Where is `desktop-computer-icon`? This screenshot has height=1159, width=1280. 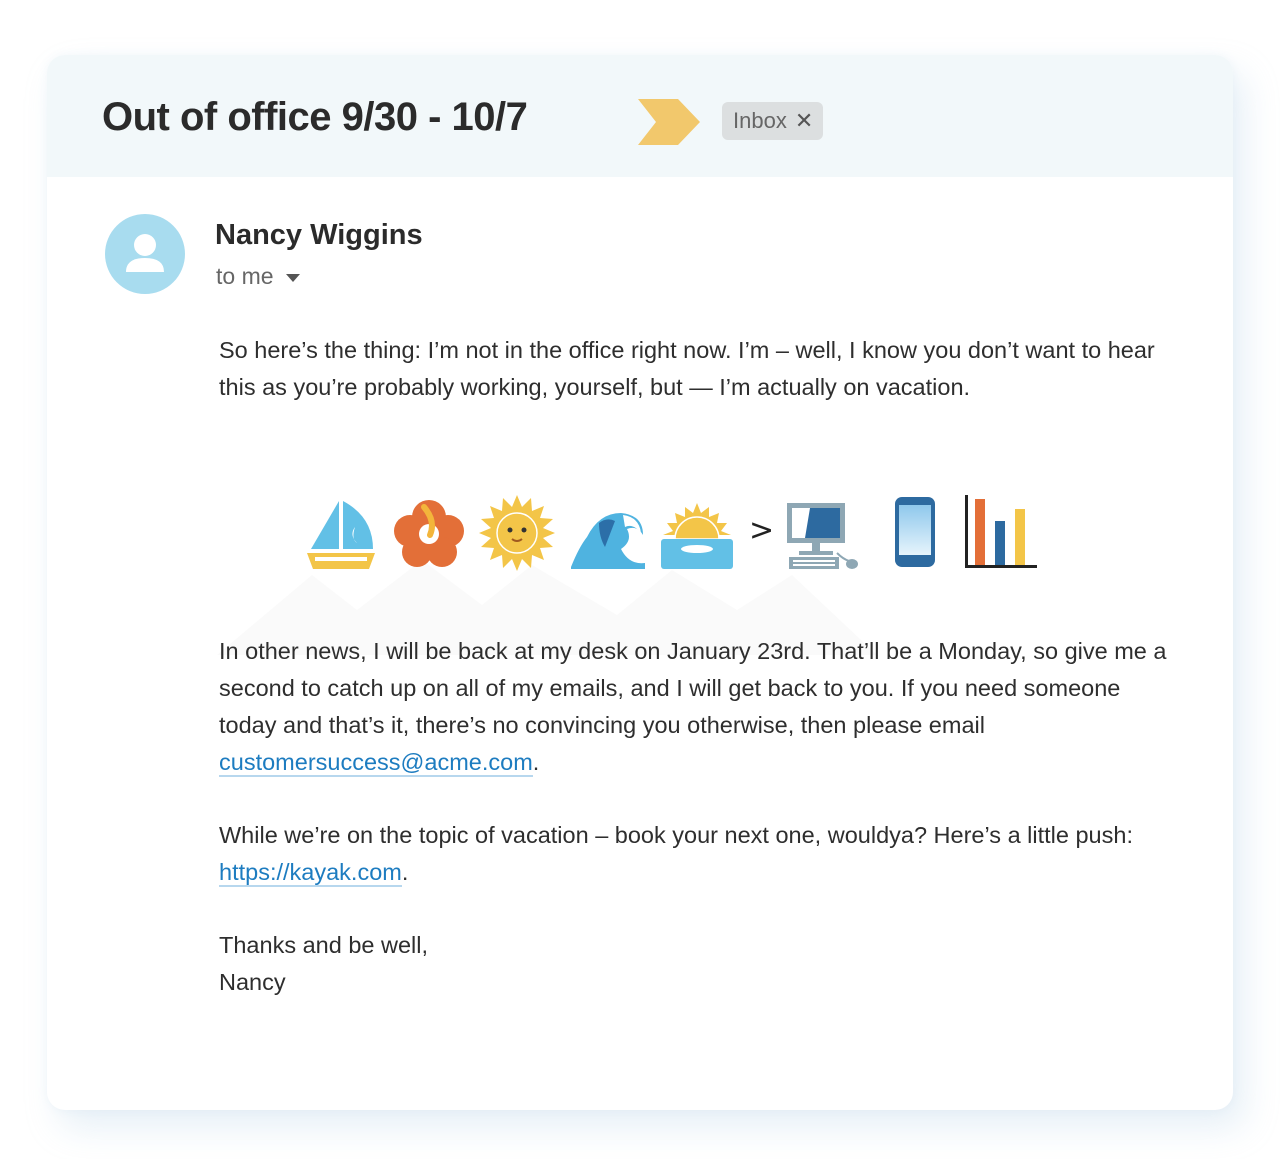 desktop-computer-icon is located at coordinates (822, 536).